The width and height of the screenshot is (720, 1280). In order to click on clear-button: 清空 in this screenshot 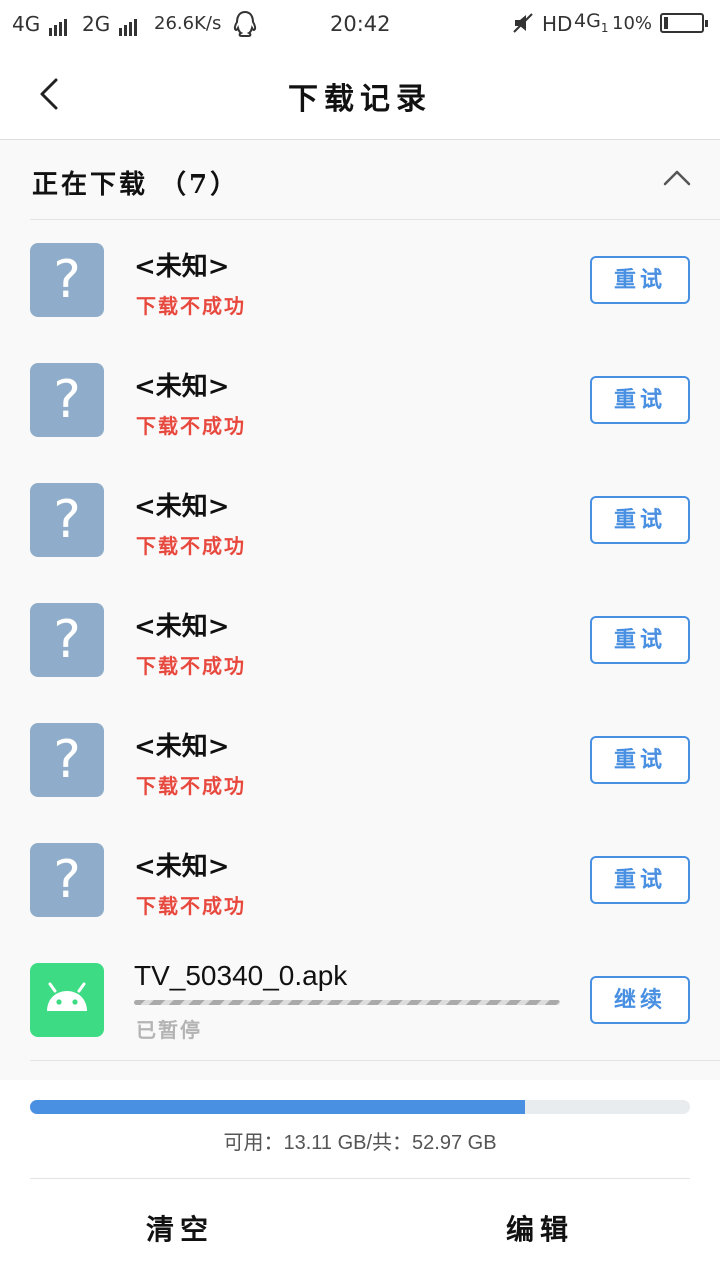, I will do `click(180, 1230)`.